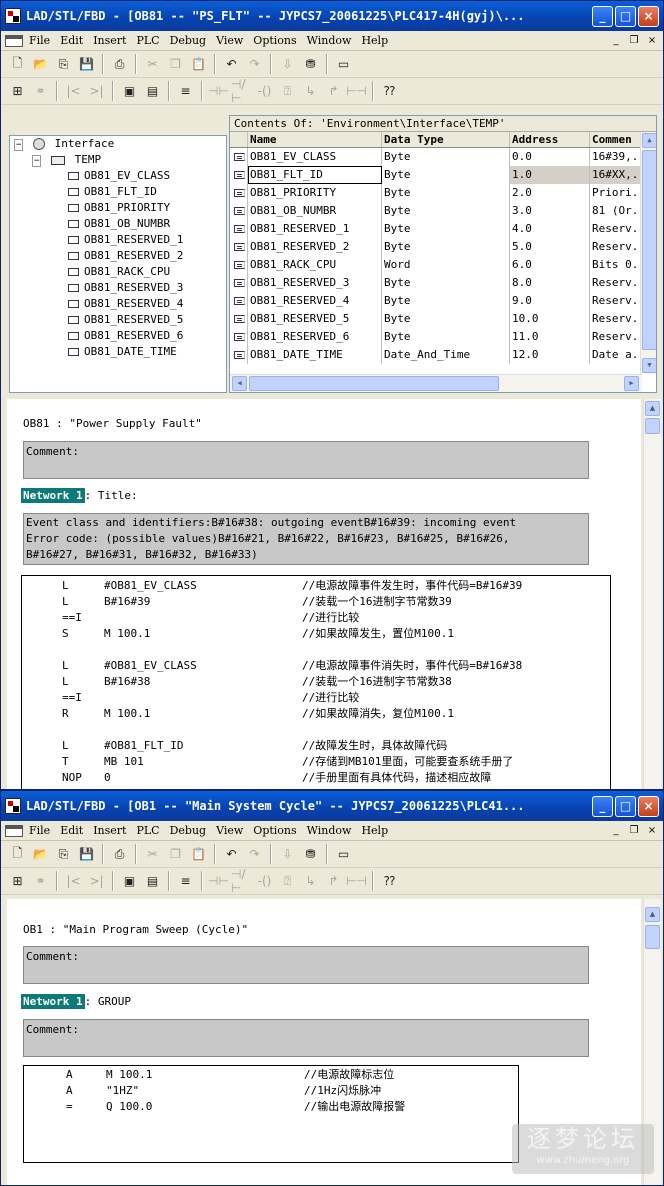 The image size is (664, 1186). I want to click on column-comment: Commen, so click(616, 139).